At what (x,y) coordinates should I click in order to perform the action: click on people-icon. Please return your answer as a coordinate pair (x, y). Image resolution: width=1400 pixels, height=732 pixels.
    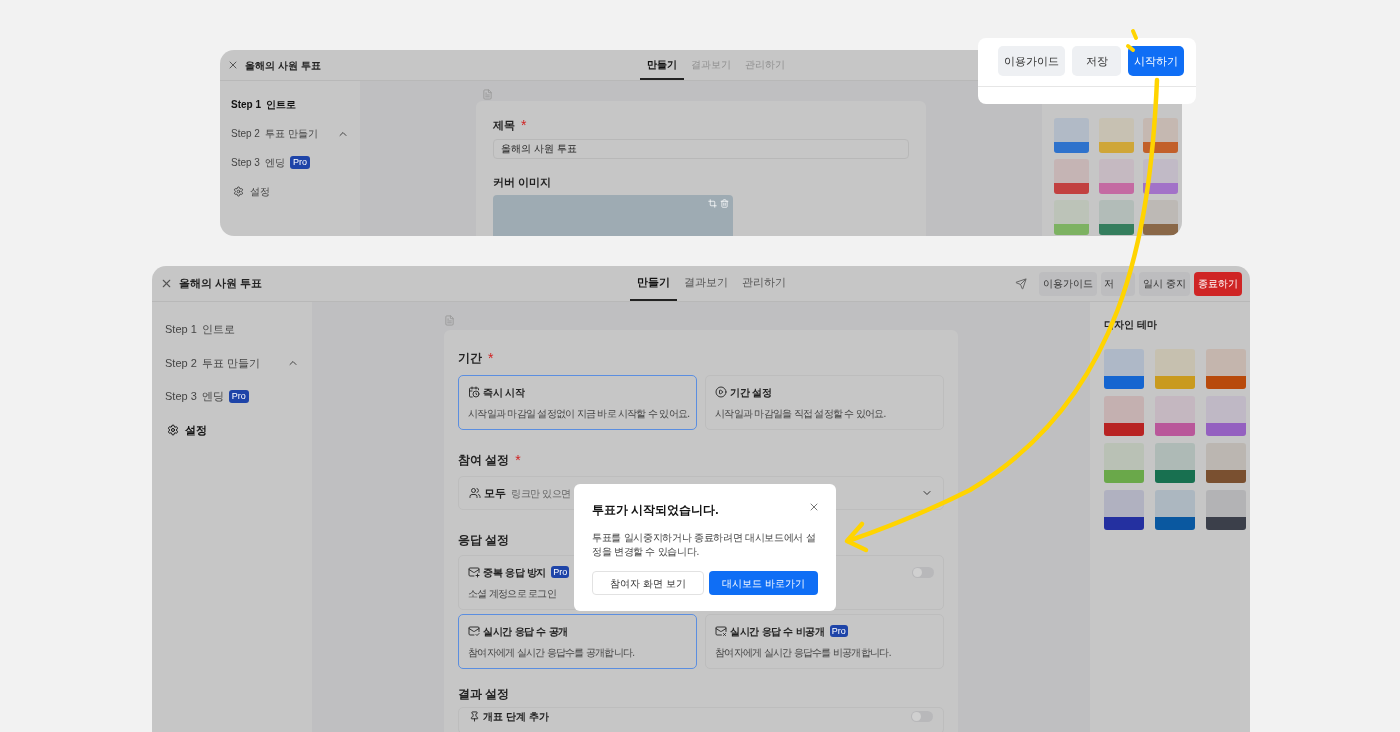
    Looking at the image, I should click on (475, 493).